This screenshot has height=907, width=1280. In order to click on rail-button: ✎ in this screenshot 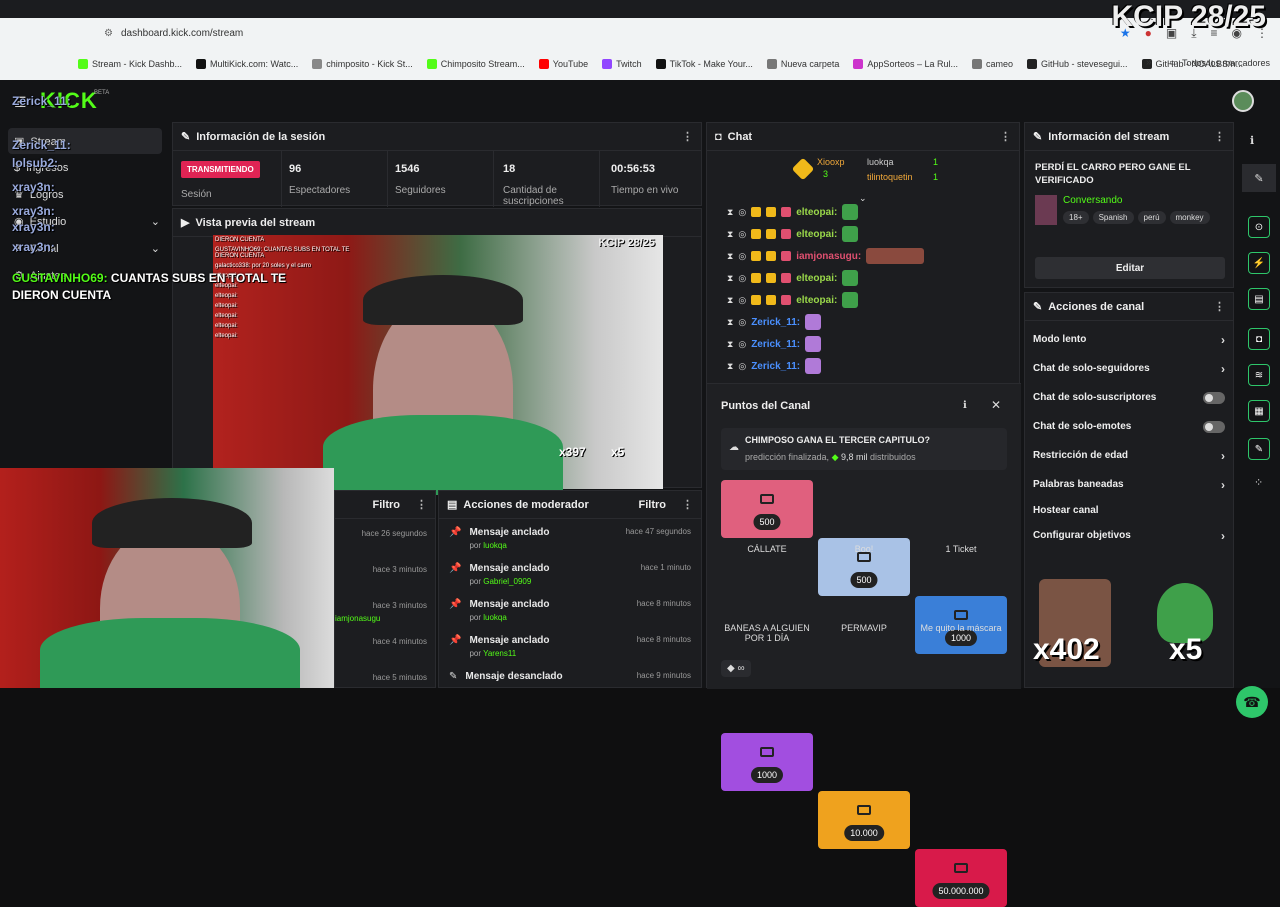, I will do `click(1259, 449)`.